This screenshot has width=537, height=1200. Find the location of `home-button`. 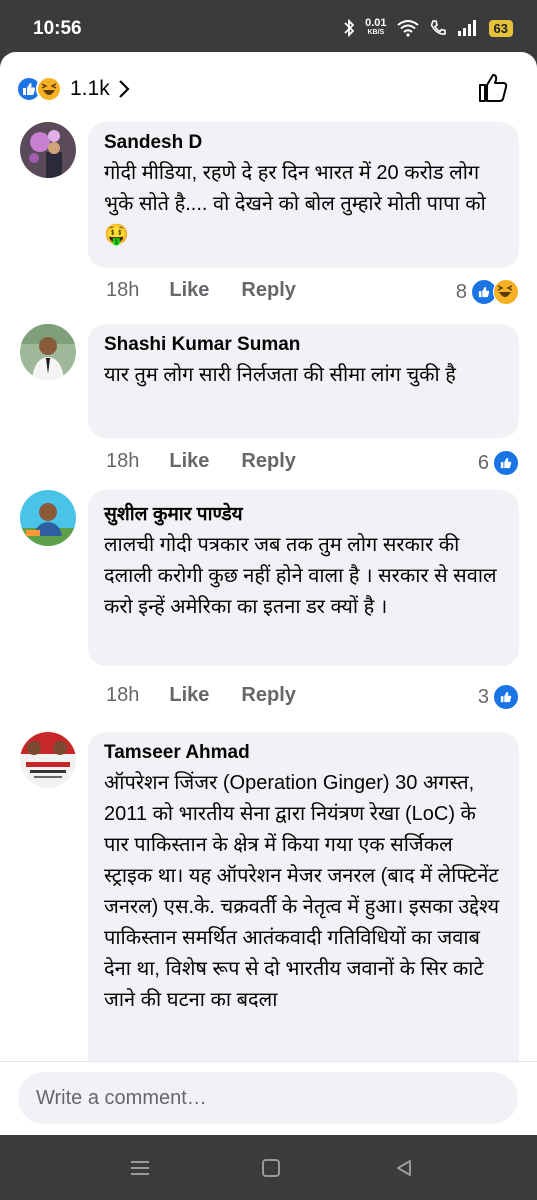

home-button is located at coordinates (271, 1168).